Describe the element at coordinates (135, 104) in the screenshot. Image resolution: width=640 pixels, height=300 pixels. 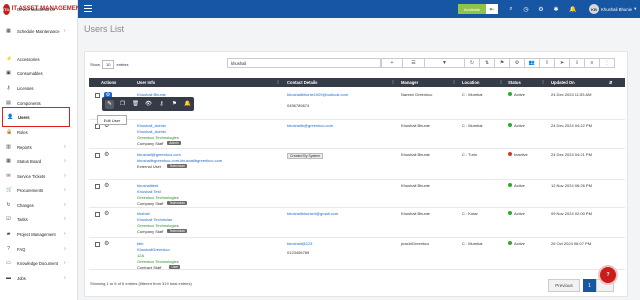
I see `delete-icon: 🗑` at that location.